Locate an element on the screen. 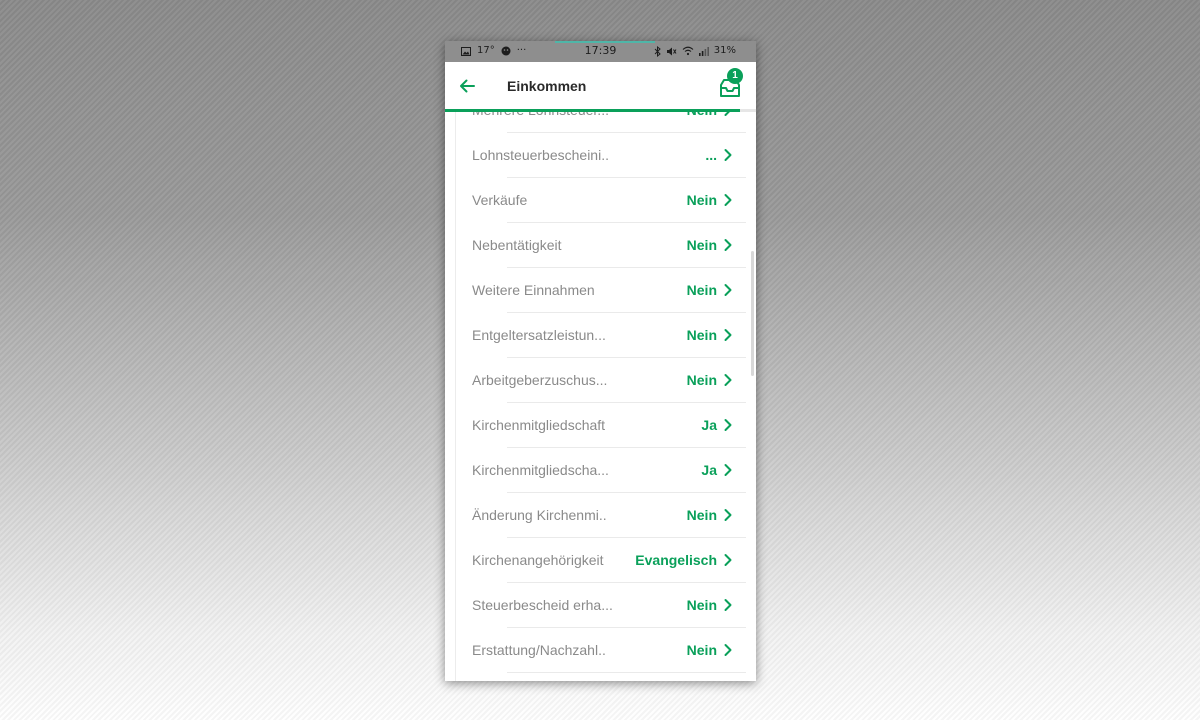  list-item-label: Verkäufe is located at coordinates (500, 200).